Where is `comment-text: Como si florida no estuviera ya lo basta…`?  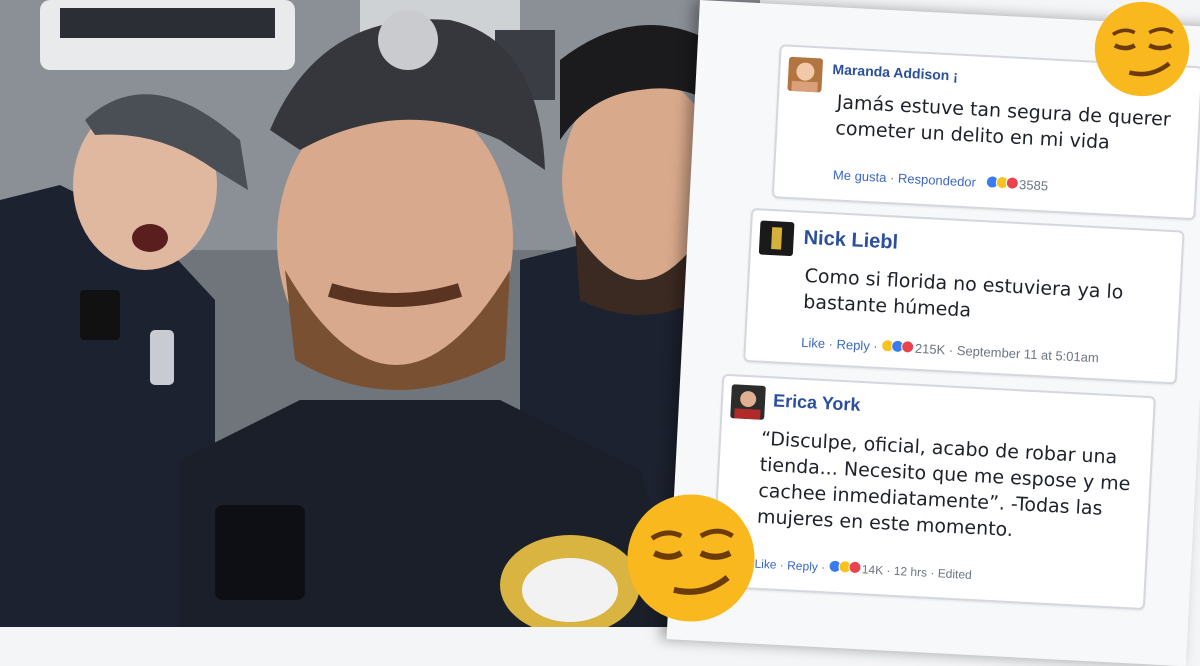 comment-text: Como si florida no estuviera ya lo basta… is located at coordinates (963, 293).